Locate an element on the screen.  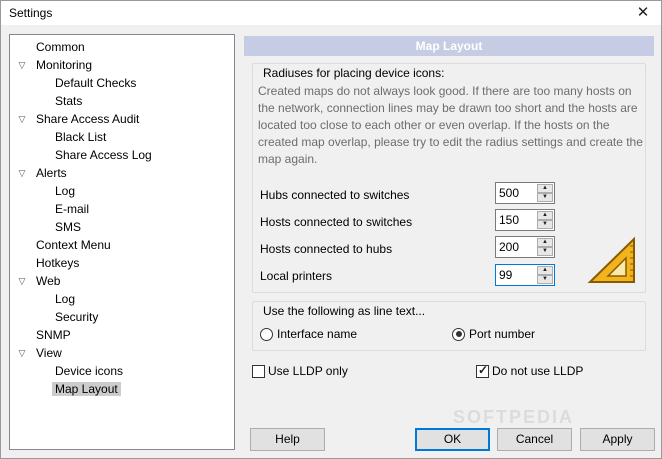
hosts-to-hubs-label: Hosts connected to hubs is located at coordinates (326, 249).